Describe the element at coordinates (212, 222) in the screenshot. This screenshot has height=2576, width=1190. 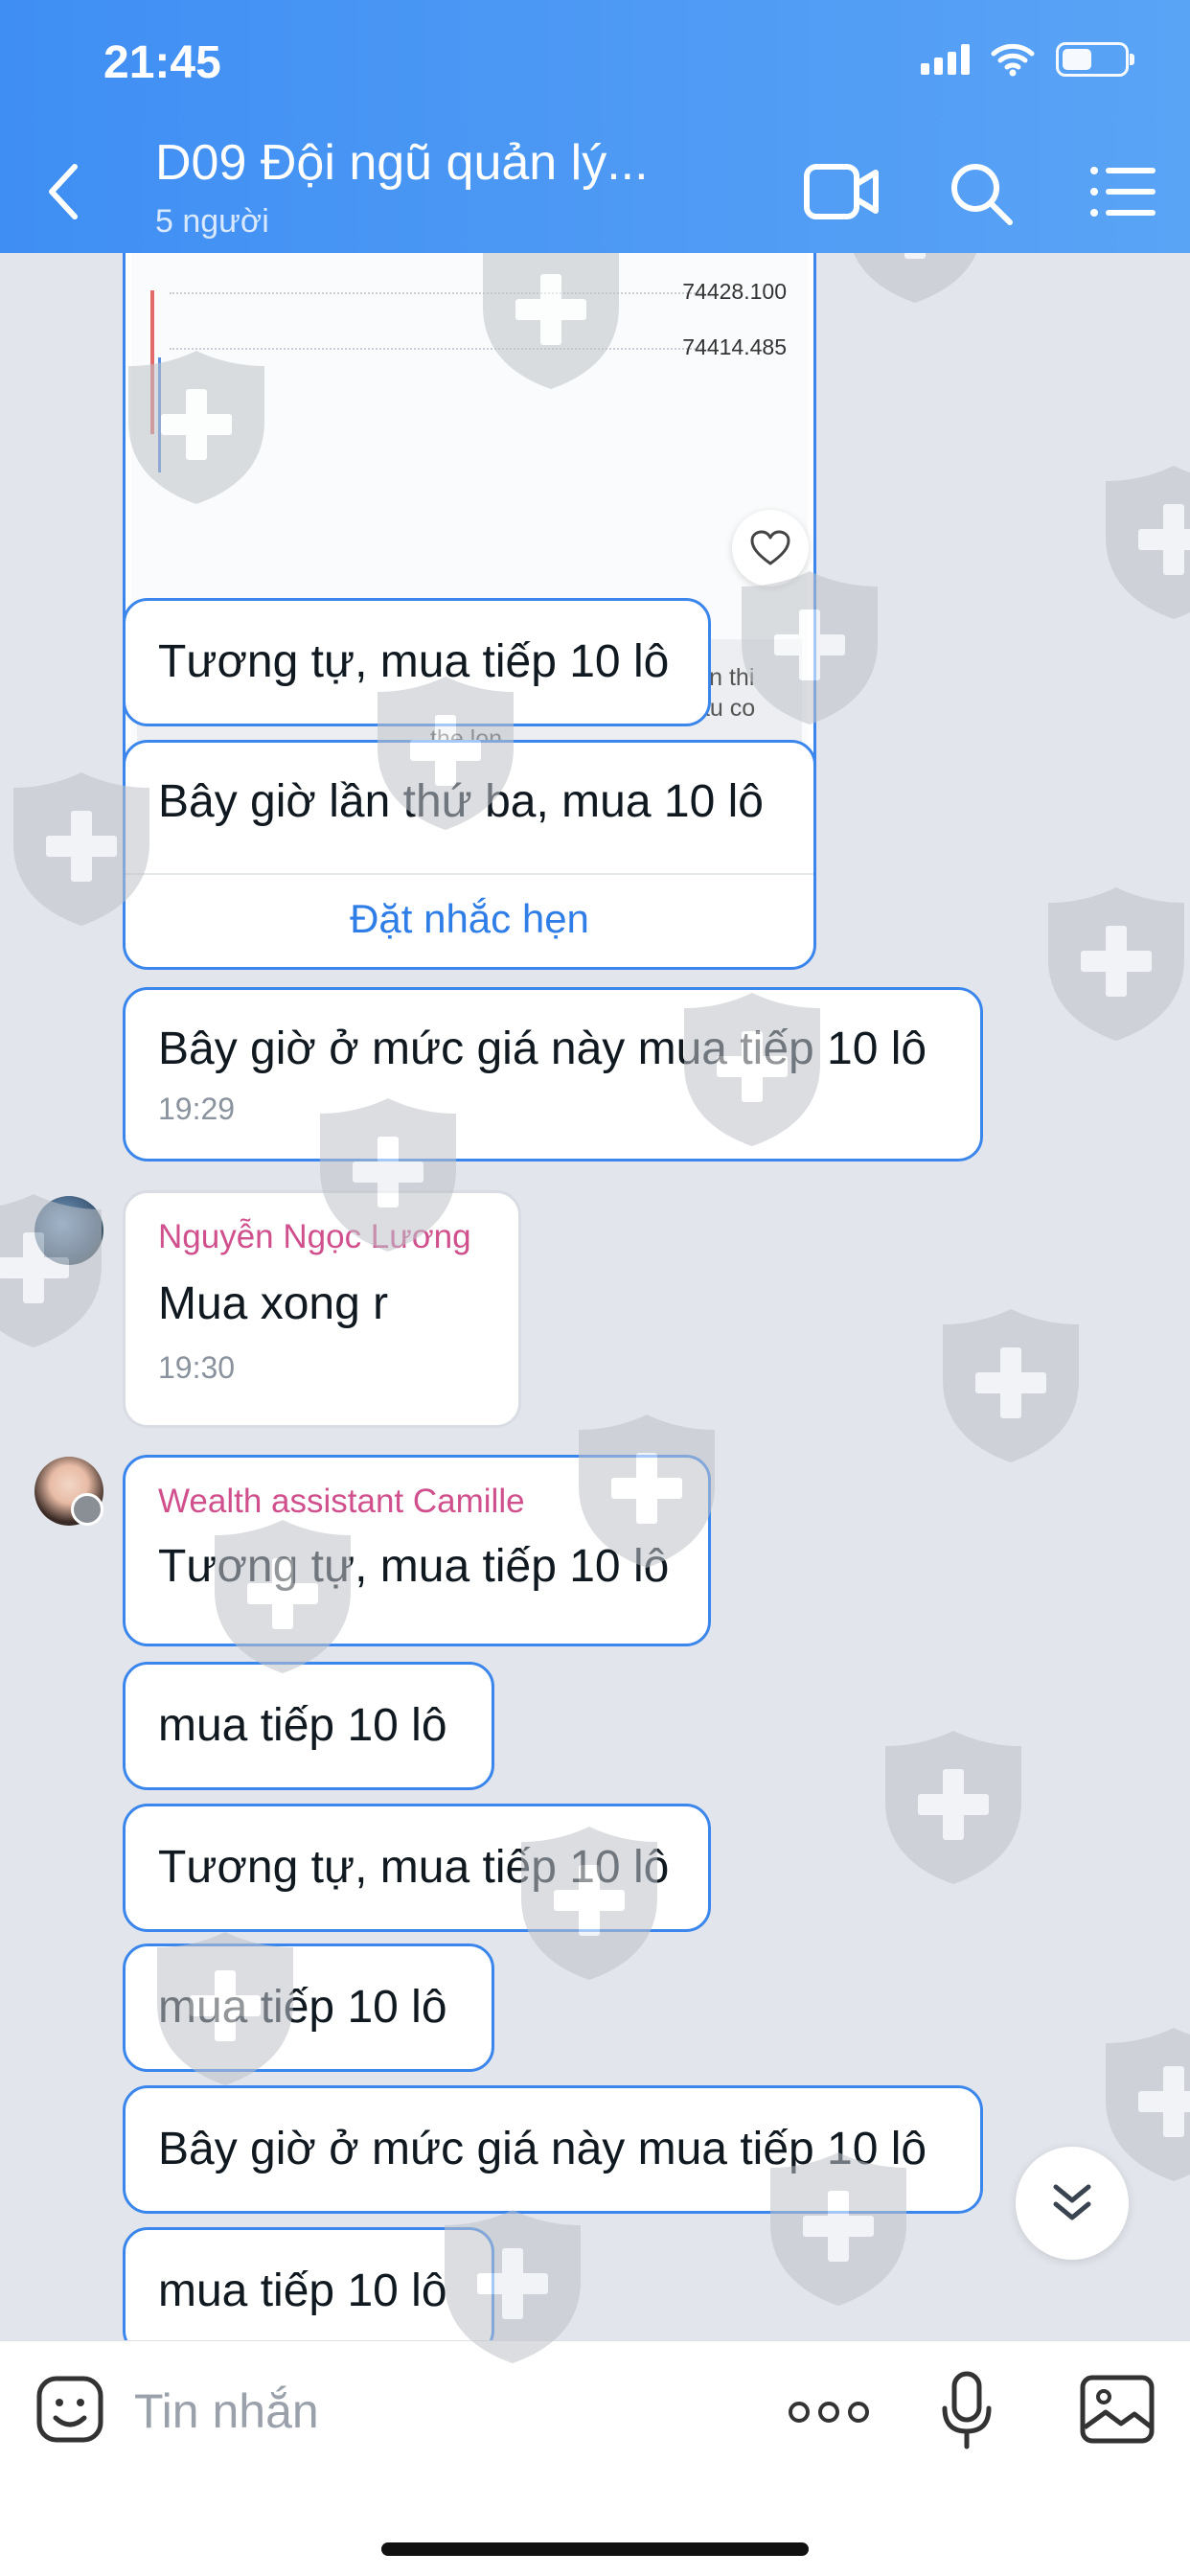
I see `member-count: 5 người` at that location.